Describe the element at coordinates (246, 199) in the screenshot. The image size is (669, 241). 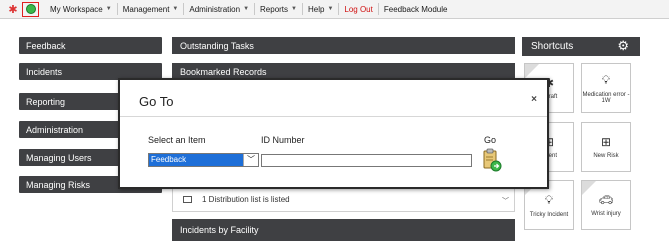
I see `distribution-text: 1 Distribution list is listed` at that location.